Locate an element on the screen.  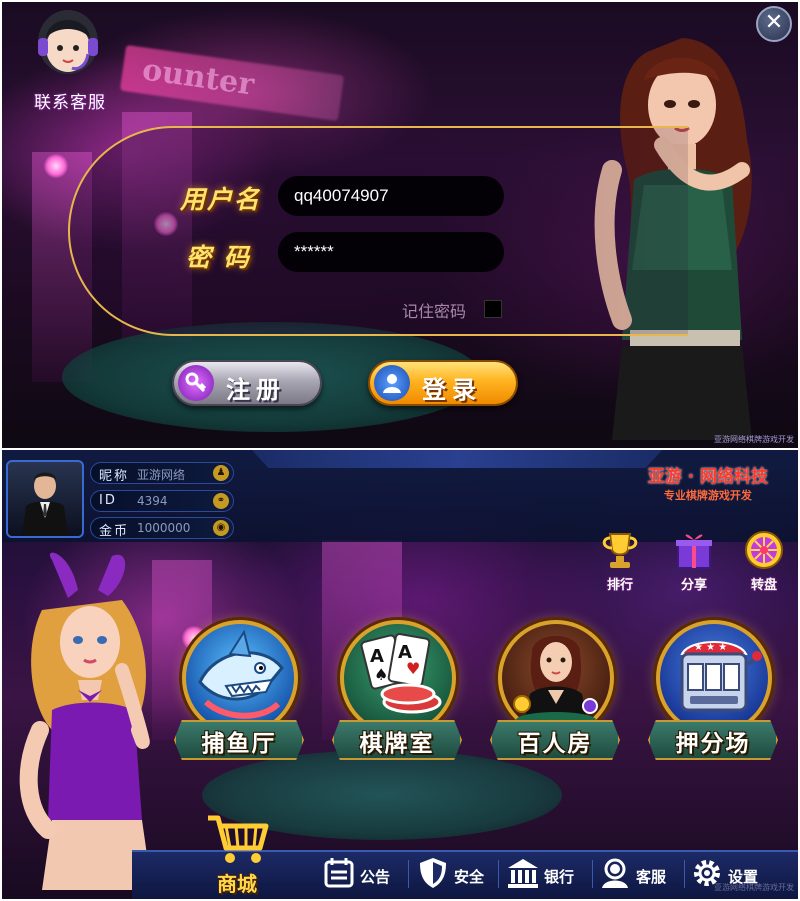
trophy-icon is located at coordinates (620, 550).